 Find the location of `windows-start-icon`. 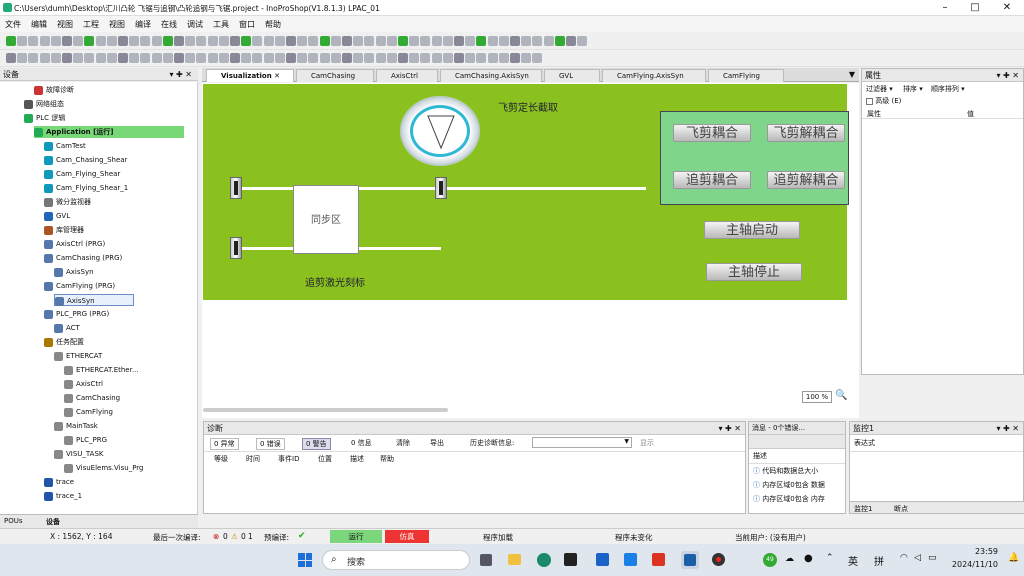

windows-start-icon is located at coordinates (305, 560).